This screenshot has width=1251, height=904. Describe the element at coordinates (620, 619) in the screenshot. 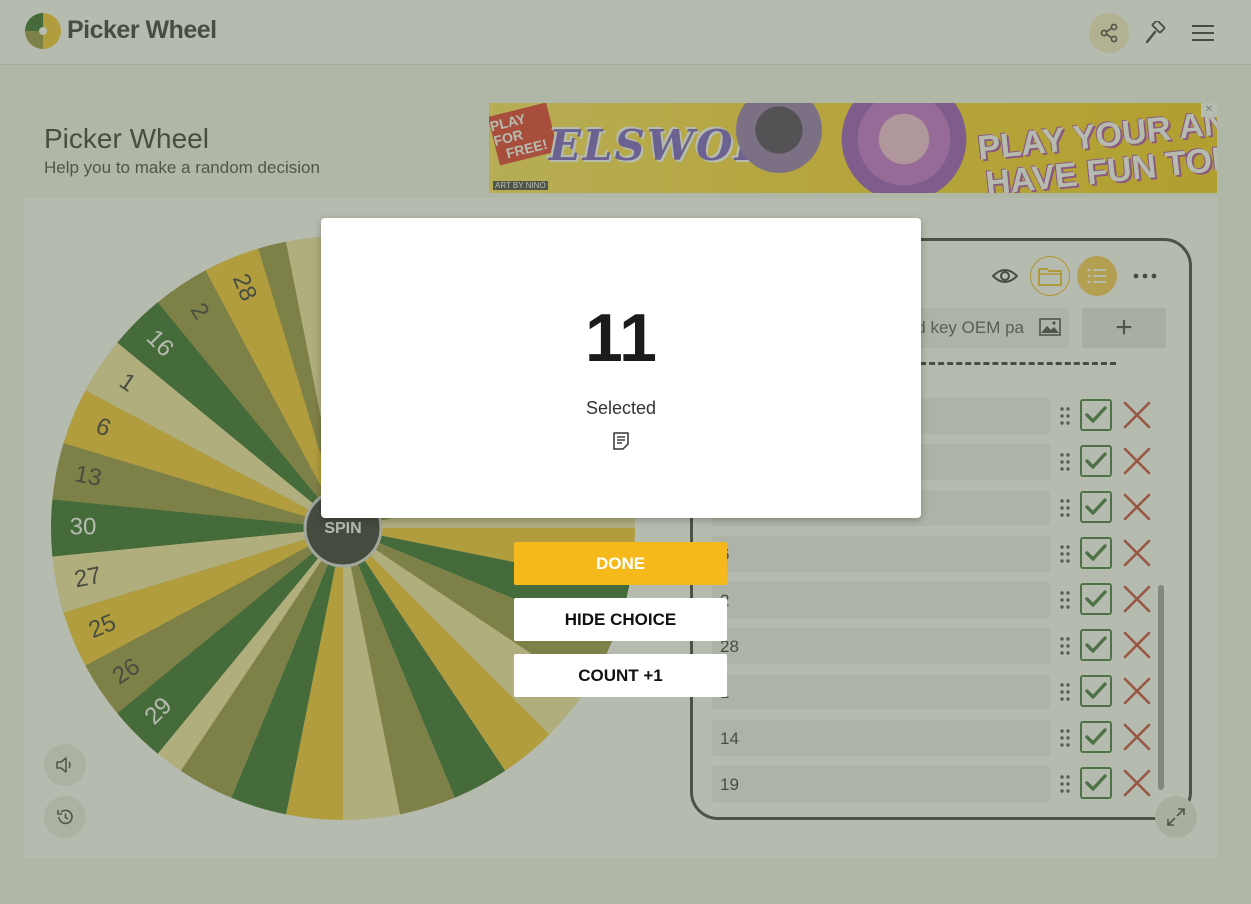

I see `hide-choice-button: HIDE CHOICE` at that location.